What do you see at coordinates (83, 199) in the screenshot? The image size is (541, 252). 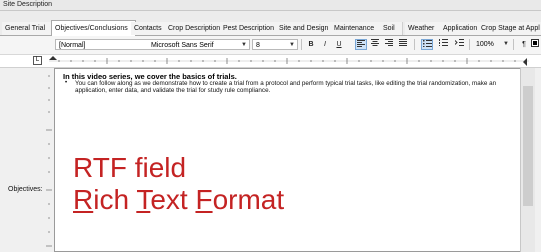 I see `overlay-r: R` at bounding box center [83, 199].